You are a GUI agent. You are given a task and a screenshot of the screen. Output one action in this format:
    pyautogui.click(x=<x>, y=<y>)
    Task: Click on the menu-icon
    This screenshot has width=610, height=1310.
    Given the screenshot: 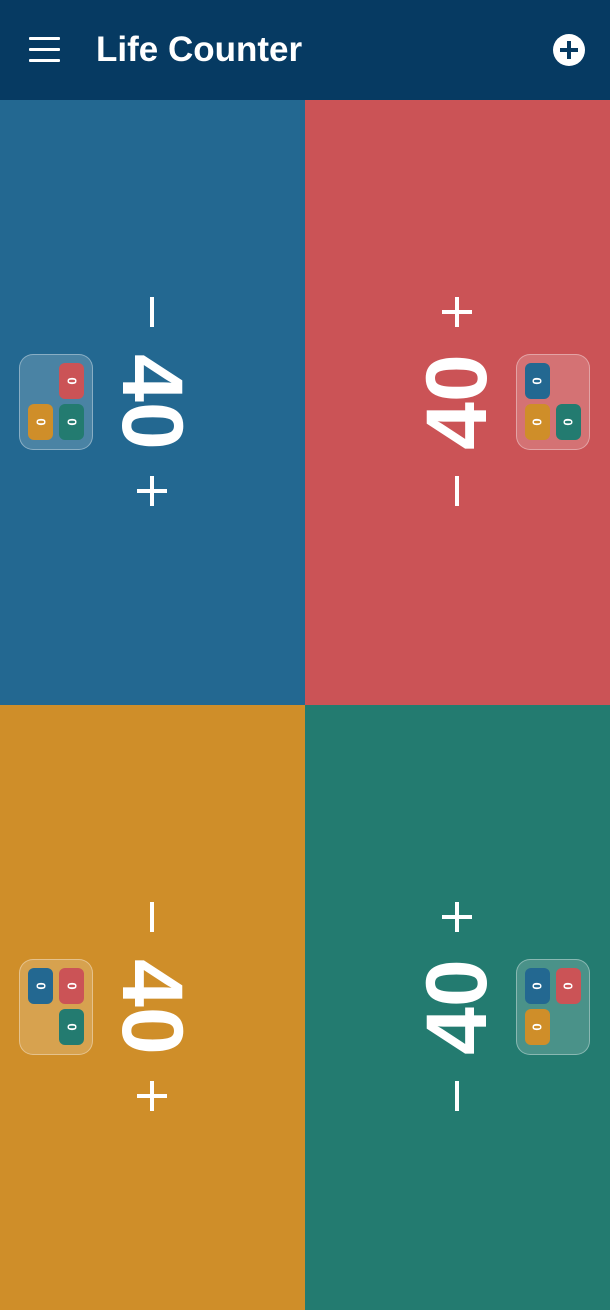 What is the action you would take?
    pyautogui.click(x=44, y=50)
    